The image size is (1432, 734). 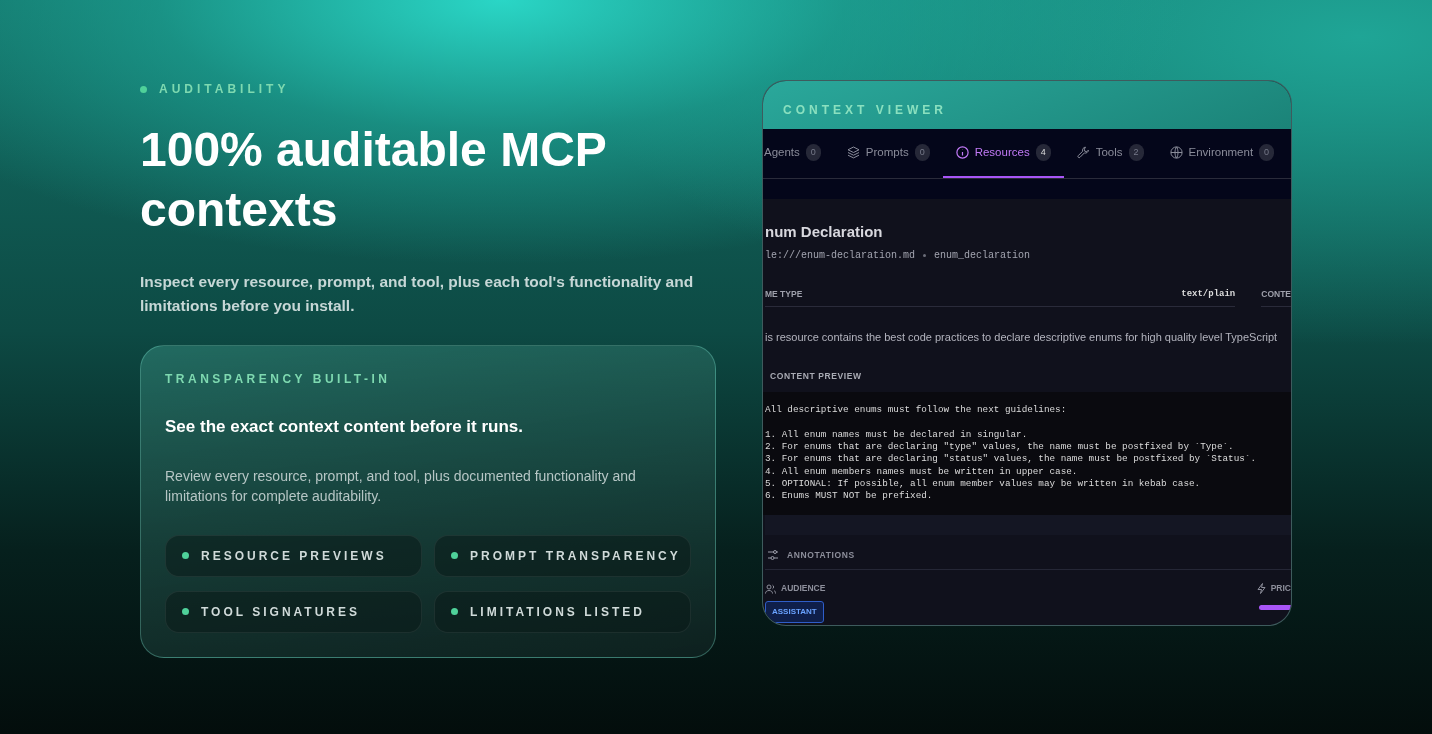 What do you see at coordinates (373, 180) in the screenshot?
I see `headline: 100% auditable MCP contexts` at bounding box center [373, 180].